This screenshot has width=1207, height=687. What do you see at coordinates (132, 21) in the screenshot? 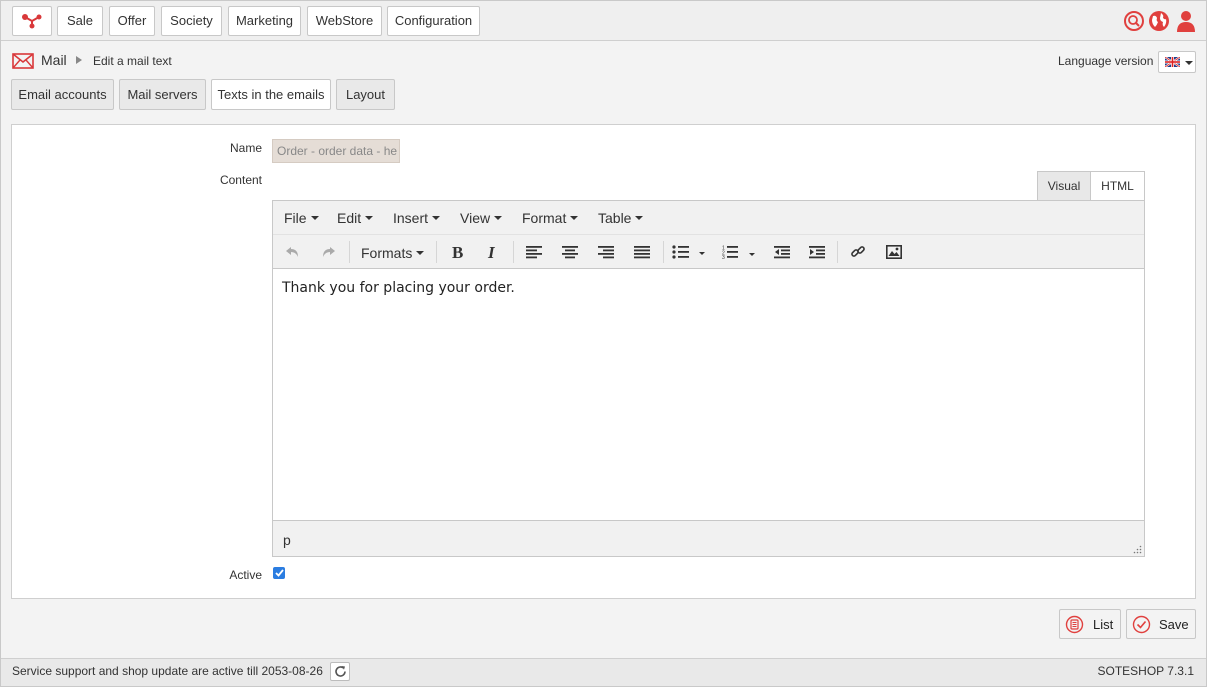
I see `nav-offer: Offer` at bounding box center [132, 21].